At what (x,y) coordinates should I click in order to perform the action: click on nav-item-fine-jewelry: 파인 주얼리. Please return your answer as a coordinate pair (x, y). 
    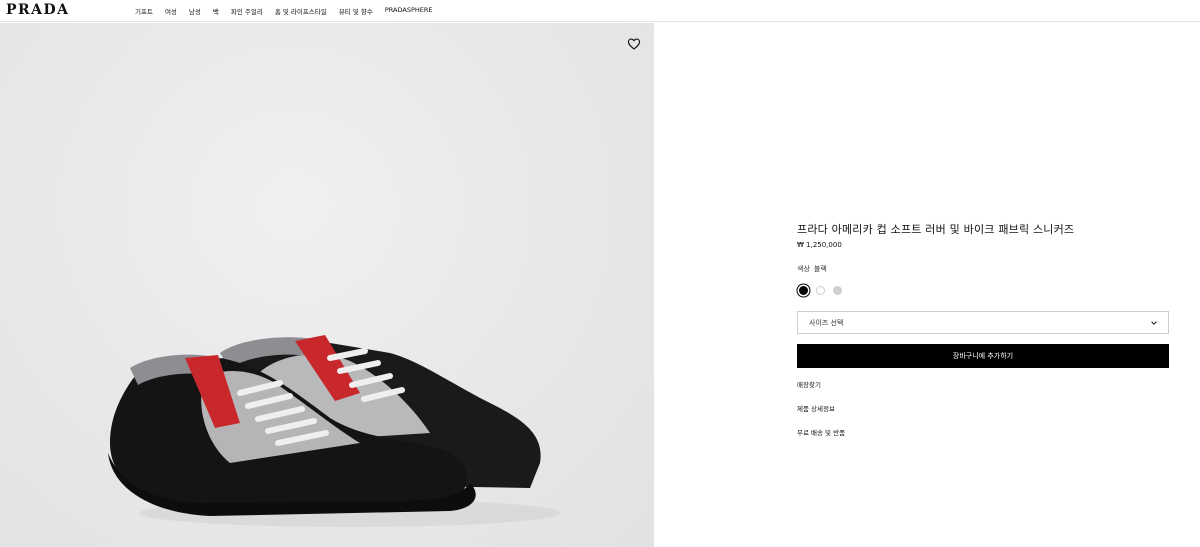
    Looking at the image, I should click on (247, 11).